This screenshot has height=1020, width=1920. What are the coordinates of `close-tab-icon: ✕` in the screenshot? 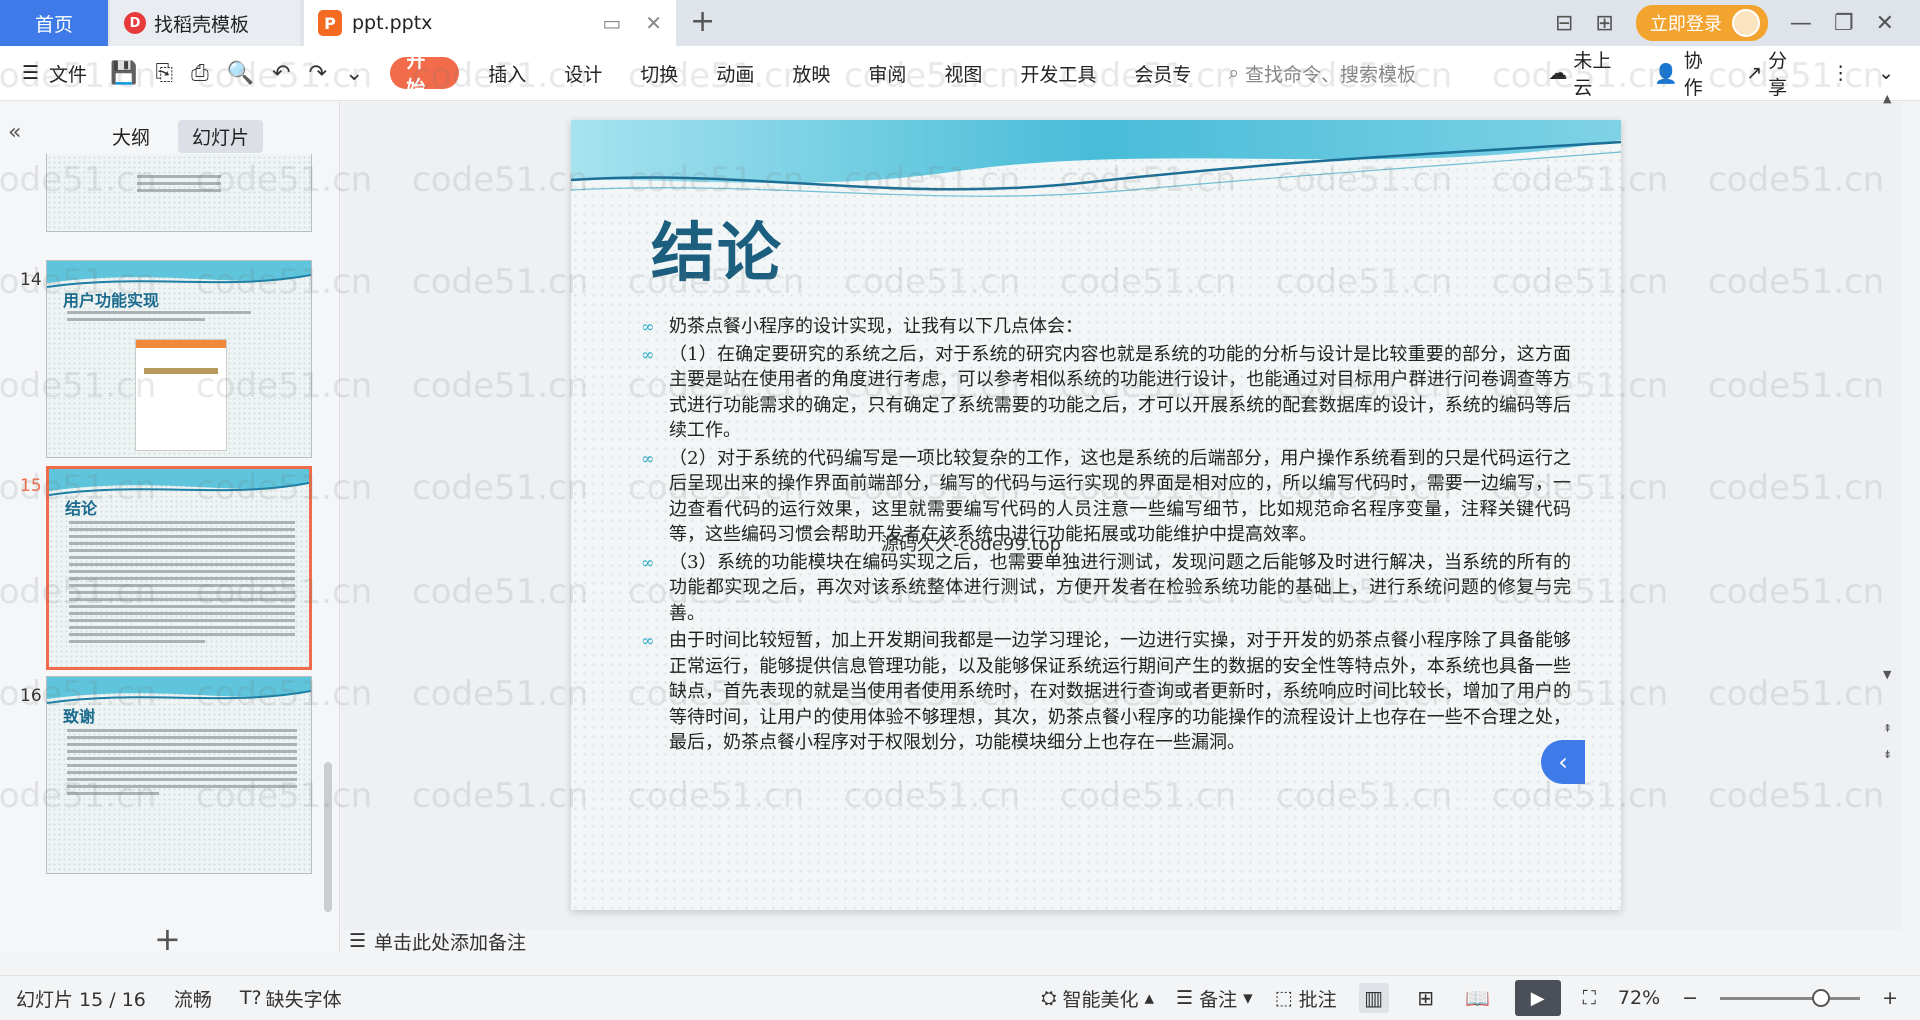 It's located at (653, 23).